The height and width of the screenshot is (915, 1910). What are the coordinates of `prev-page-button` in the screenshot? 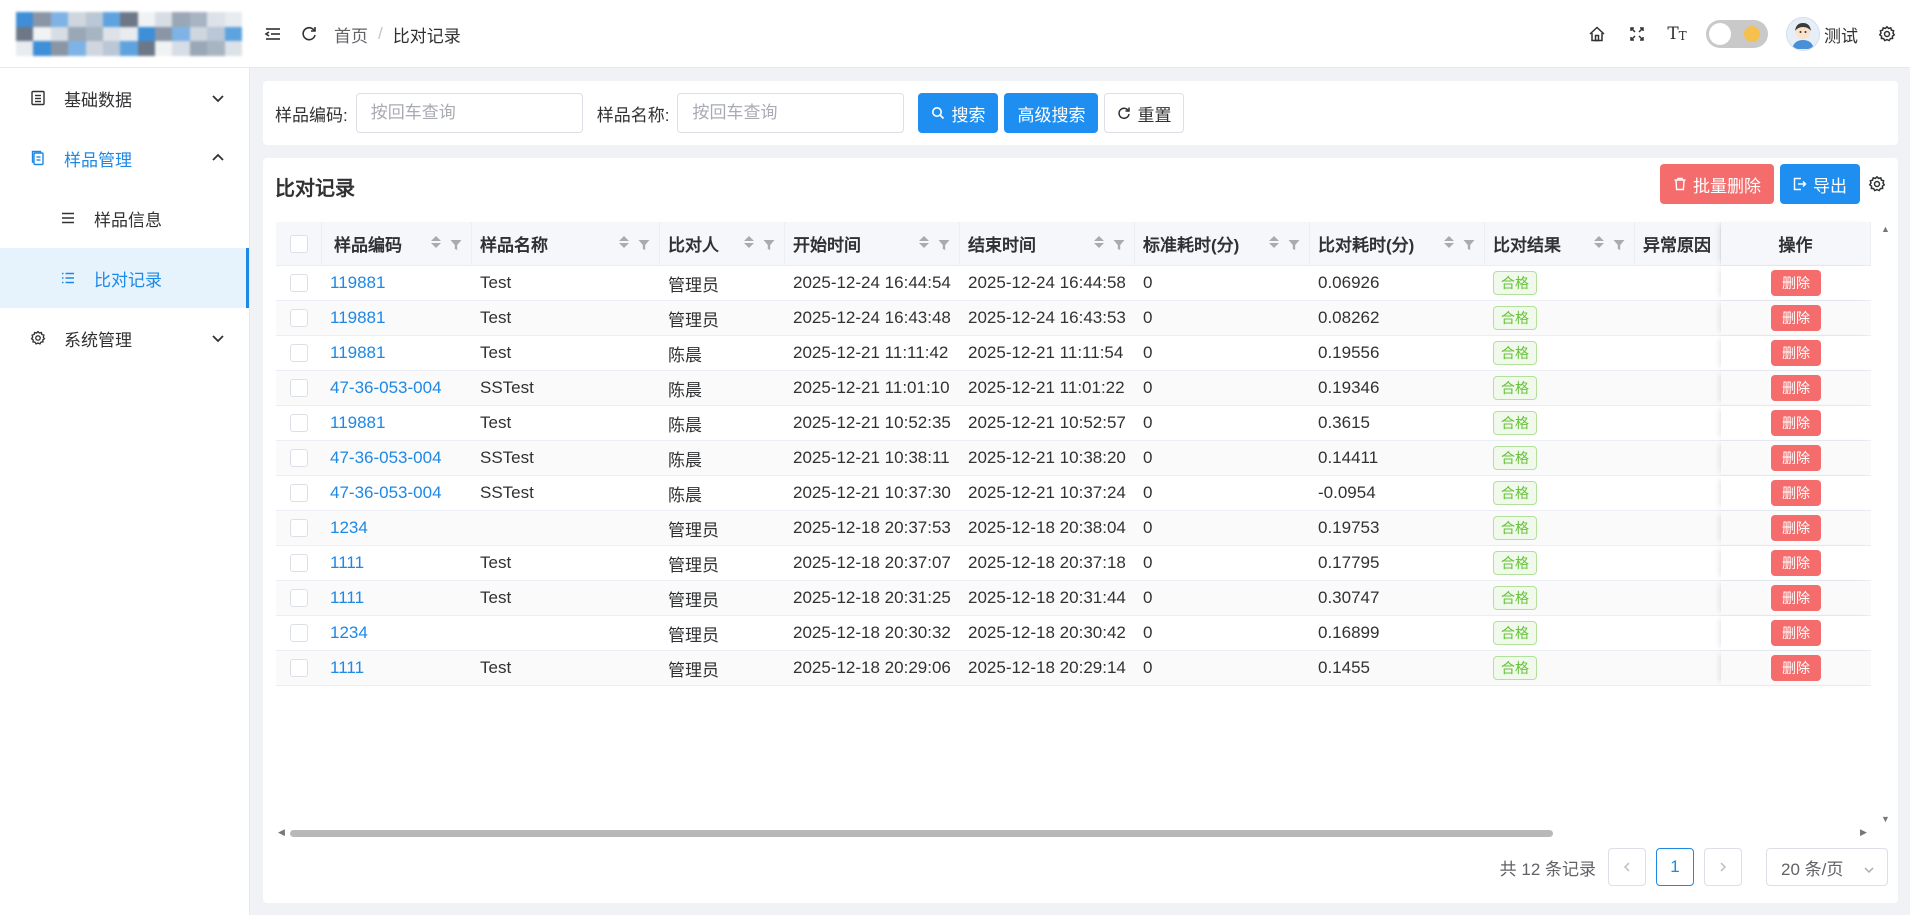 It's located at (1627, 867).